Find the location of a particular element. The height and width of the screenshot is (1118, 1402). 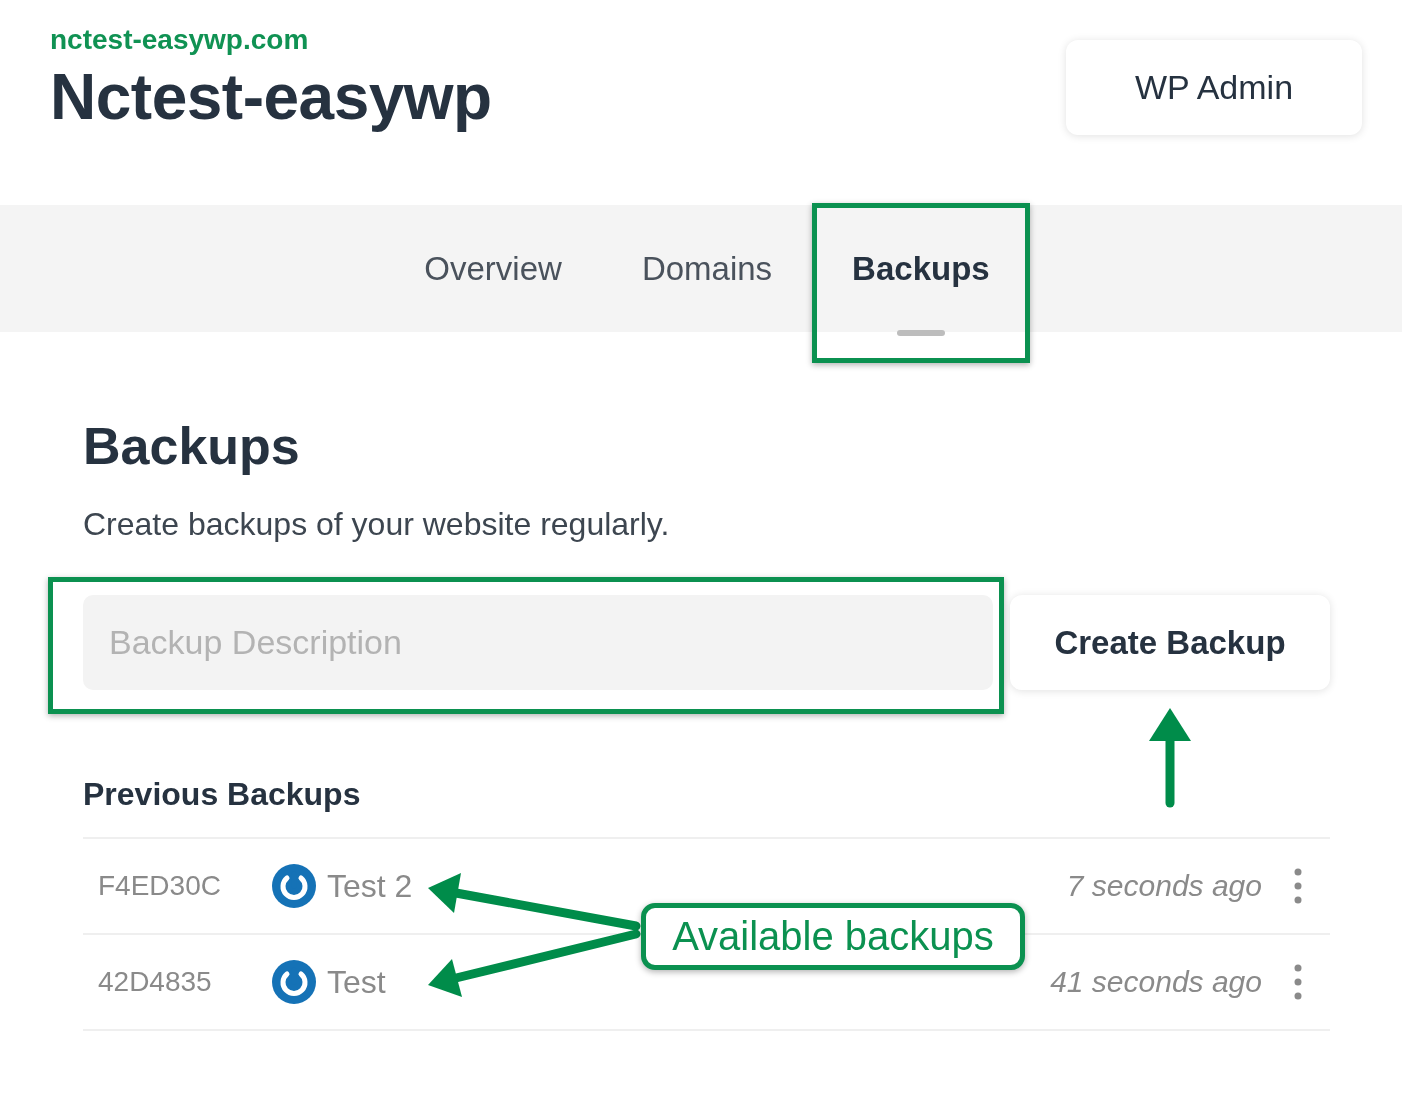

wp-admin-button: WP Admin is located at coordinates (1214, 87).